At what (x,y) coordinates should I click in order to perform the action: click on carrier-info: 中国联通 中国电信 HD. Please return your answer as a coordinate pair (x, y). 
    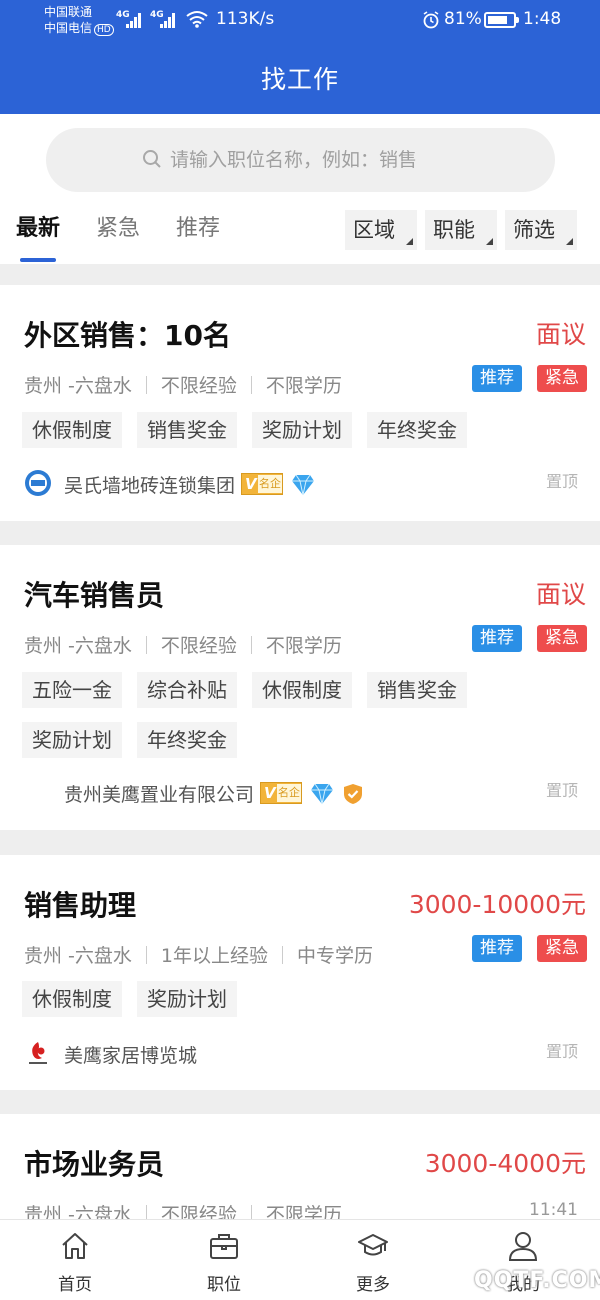
    Looking at the image, I should click on (79, 21).